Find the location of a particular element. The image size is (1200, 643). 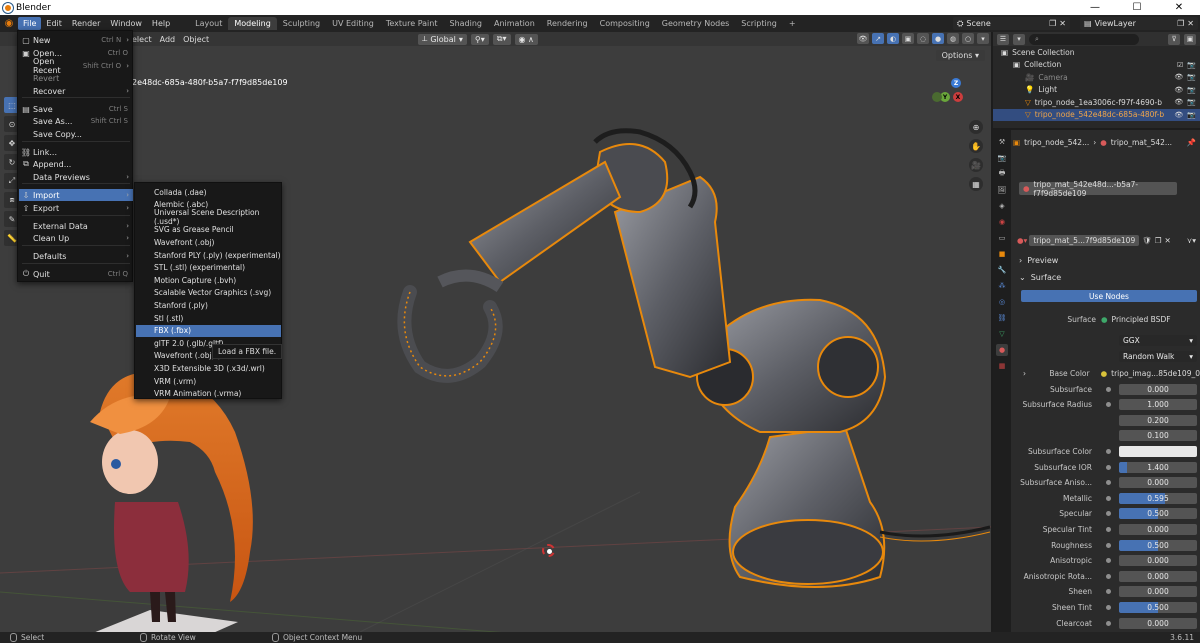

tab-layout: Layout is located at coordinates (208, 23).